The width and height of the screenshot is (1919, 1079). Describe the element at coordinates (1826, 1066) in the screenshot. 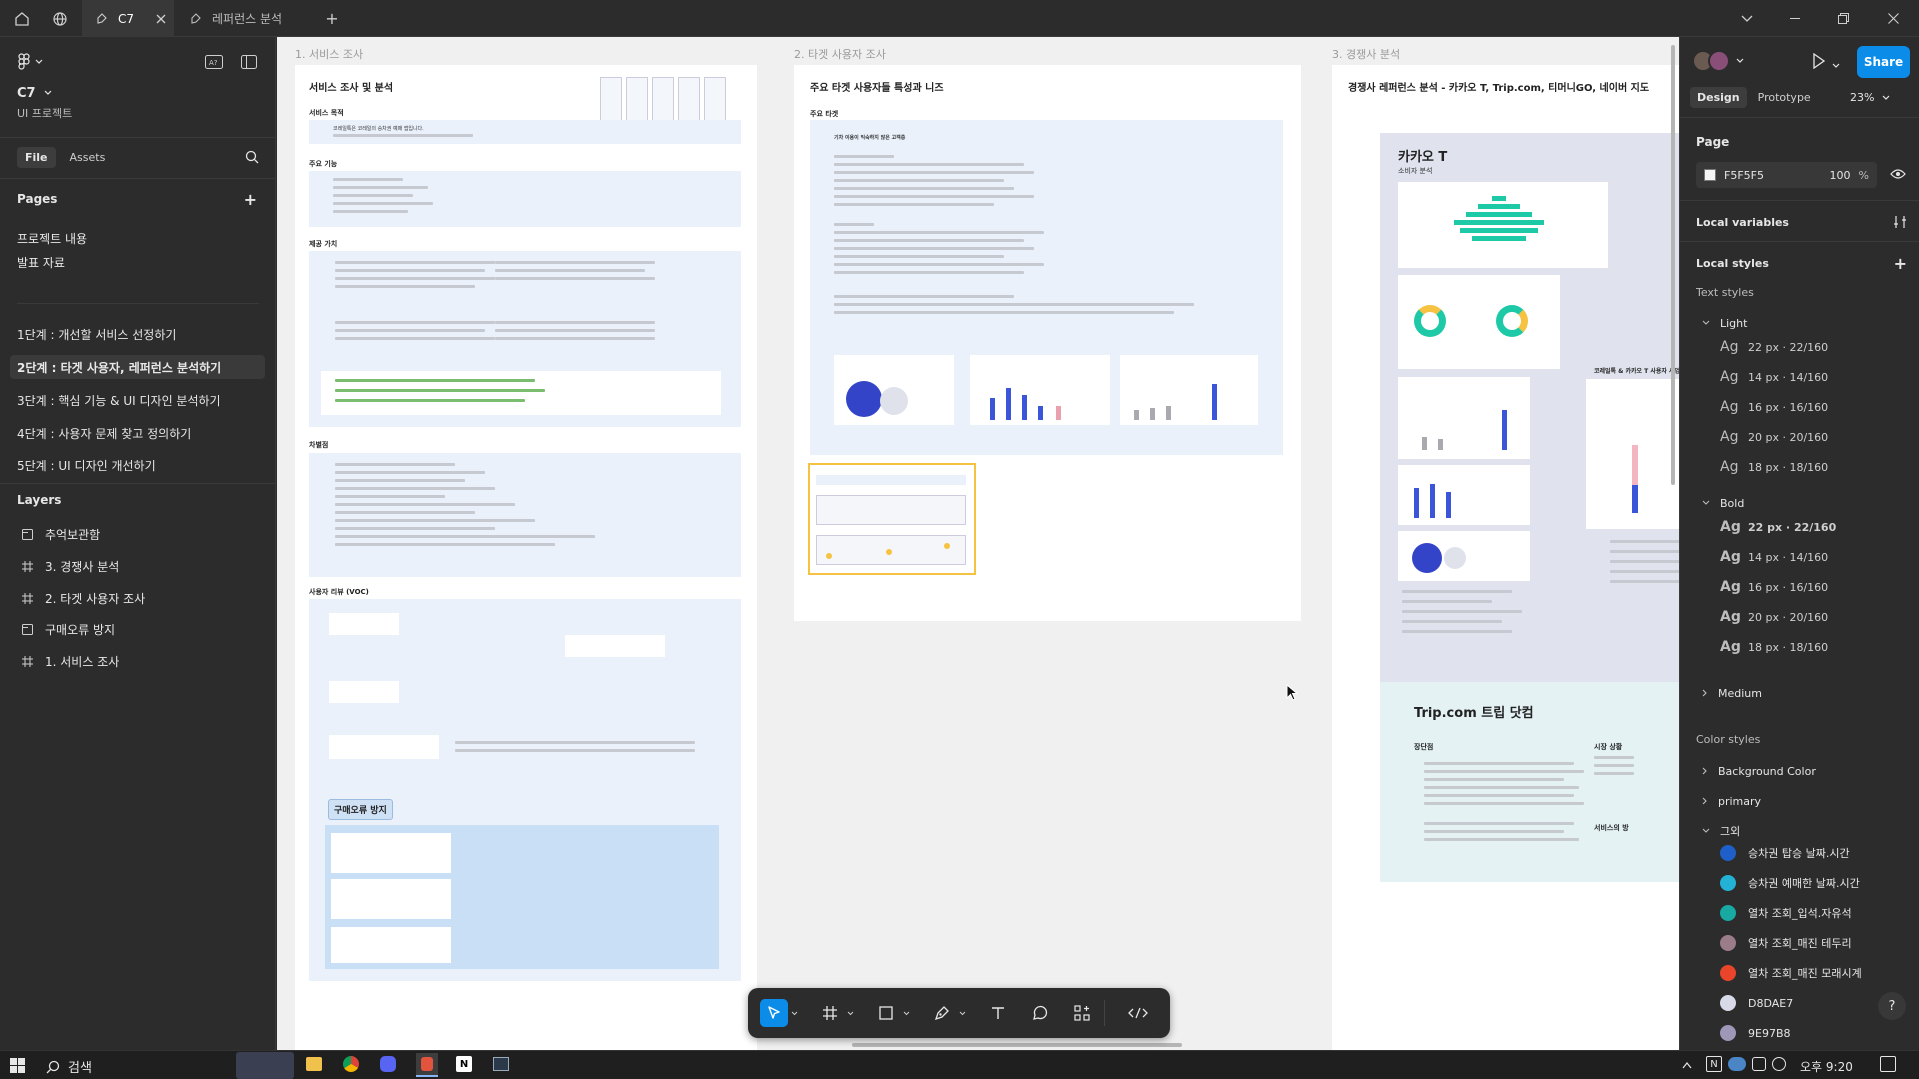

I see `clock: 오후 9:20` at that location.